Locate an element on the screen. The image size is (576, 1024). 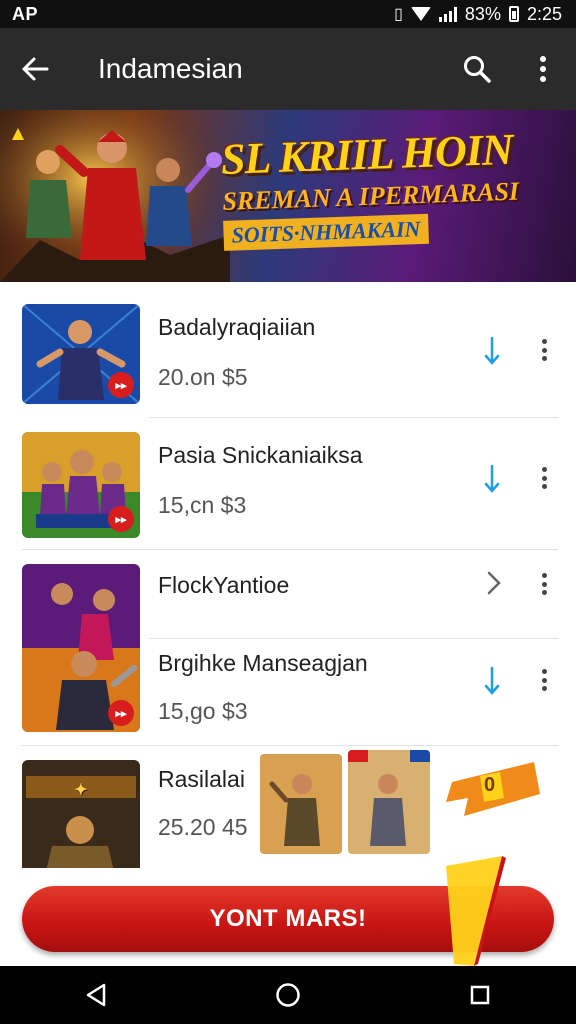
game-name: Brgihke Manseagjan is located at coordinates (263, 663).